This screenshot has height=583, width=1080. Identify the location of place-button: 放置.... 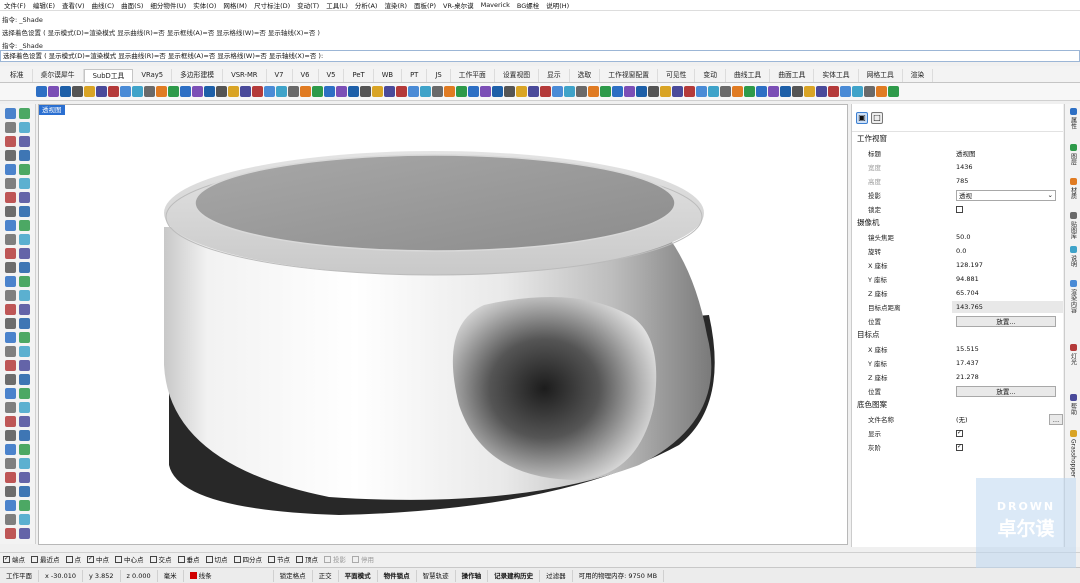
(1006, 391).